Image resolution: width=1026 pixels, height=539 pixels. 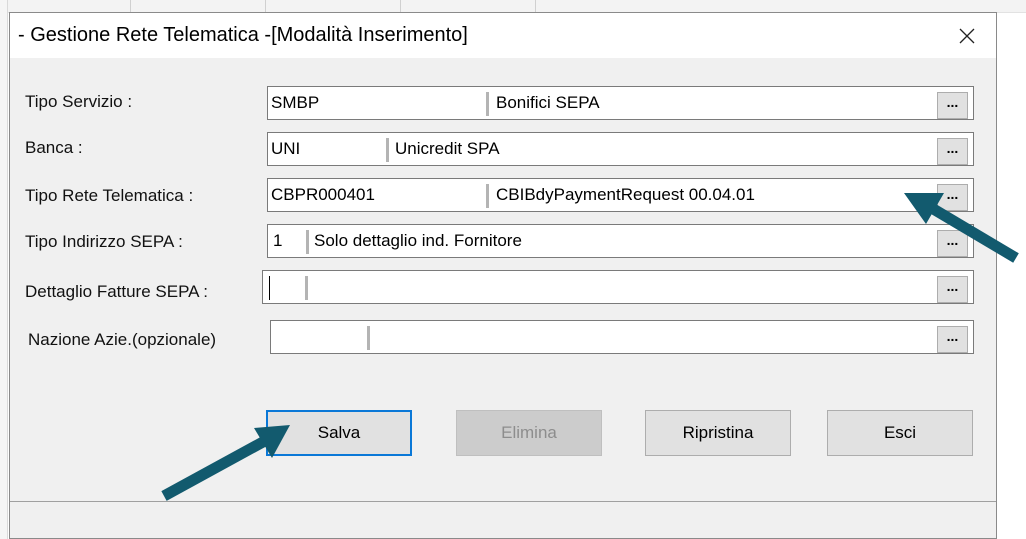 What do you see at coordinates (269, 288) in the screenshot?
I see `text-cursor` at bounding box center [269, 288].